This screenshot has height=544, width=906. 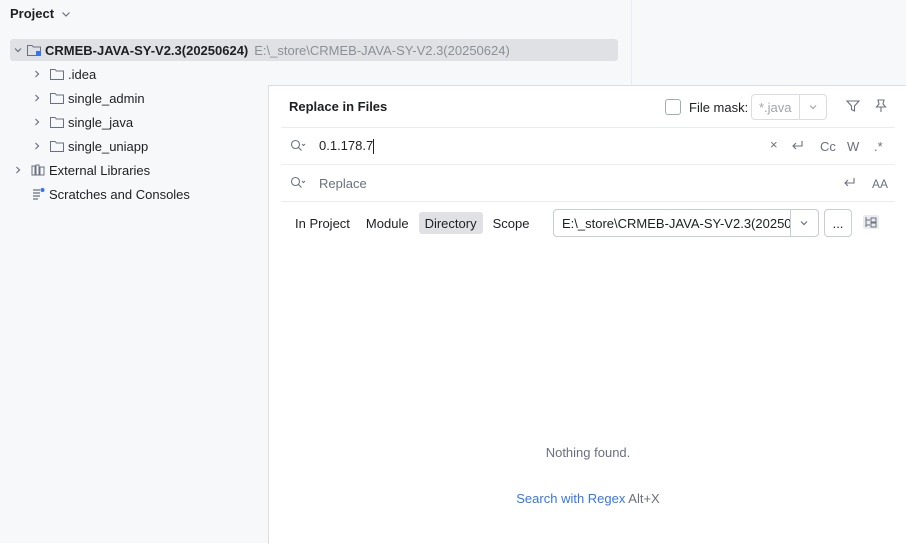 What do you see at coordinates (853, 146) in the screenshot?
I see `words-toggle: W` at bounding box center [853, 146].